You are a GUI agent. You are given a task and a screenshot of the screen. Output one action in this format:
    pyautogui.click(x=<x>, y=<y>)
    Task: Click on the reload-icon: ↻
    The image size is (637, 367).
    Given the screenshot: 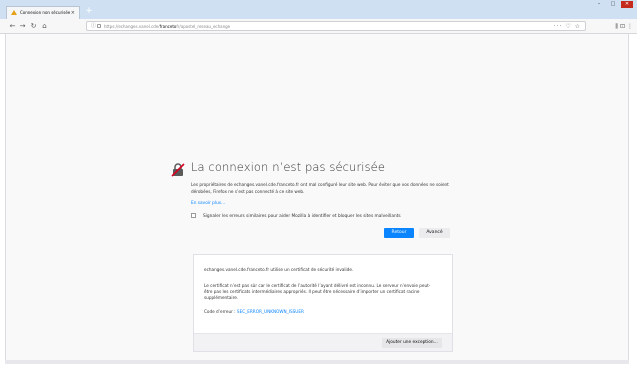 What is the action you would take?
    pyautogui.click(x=33, y=26)
    